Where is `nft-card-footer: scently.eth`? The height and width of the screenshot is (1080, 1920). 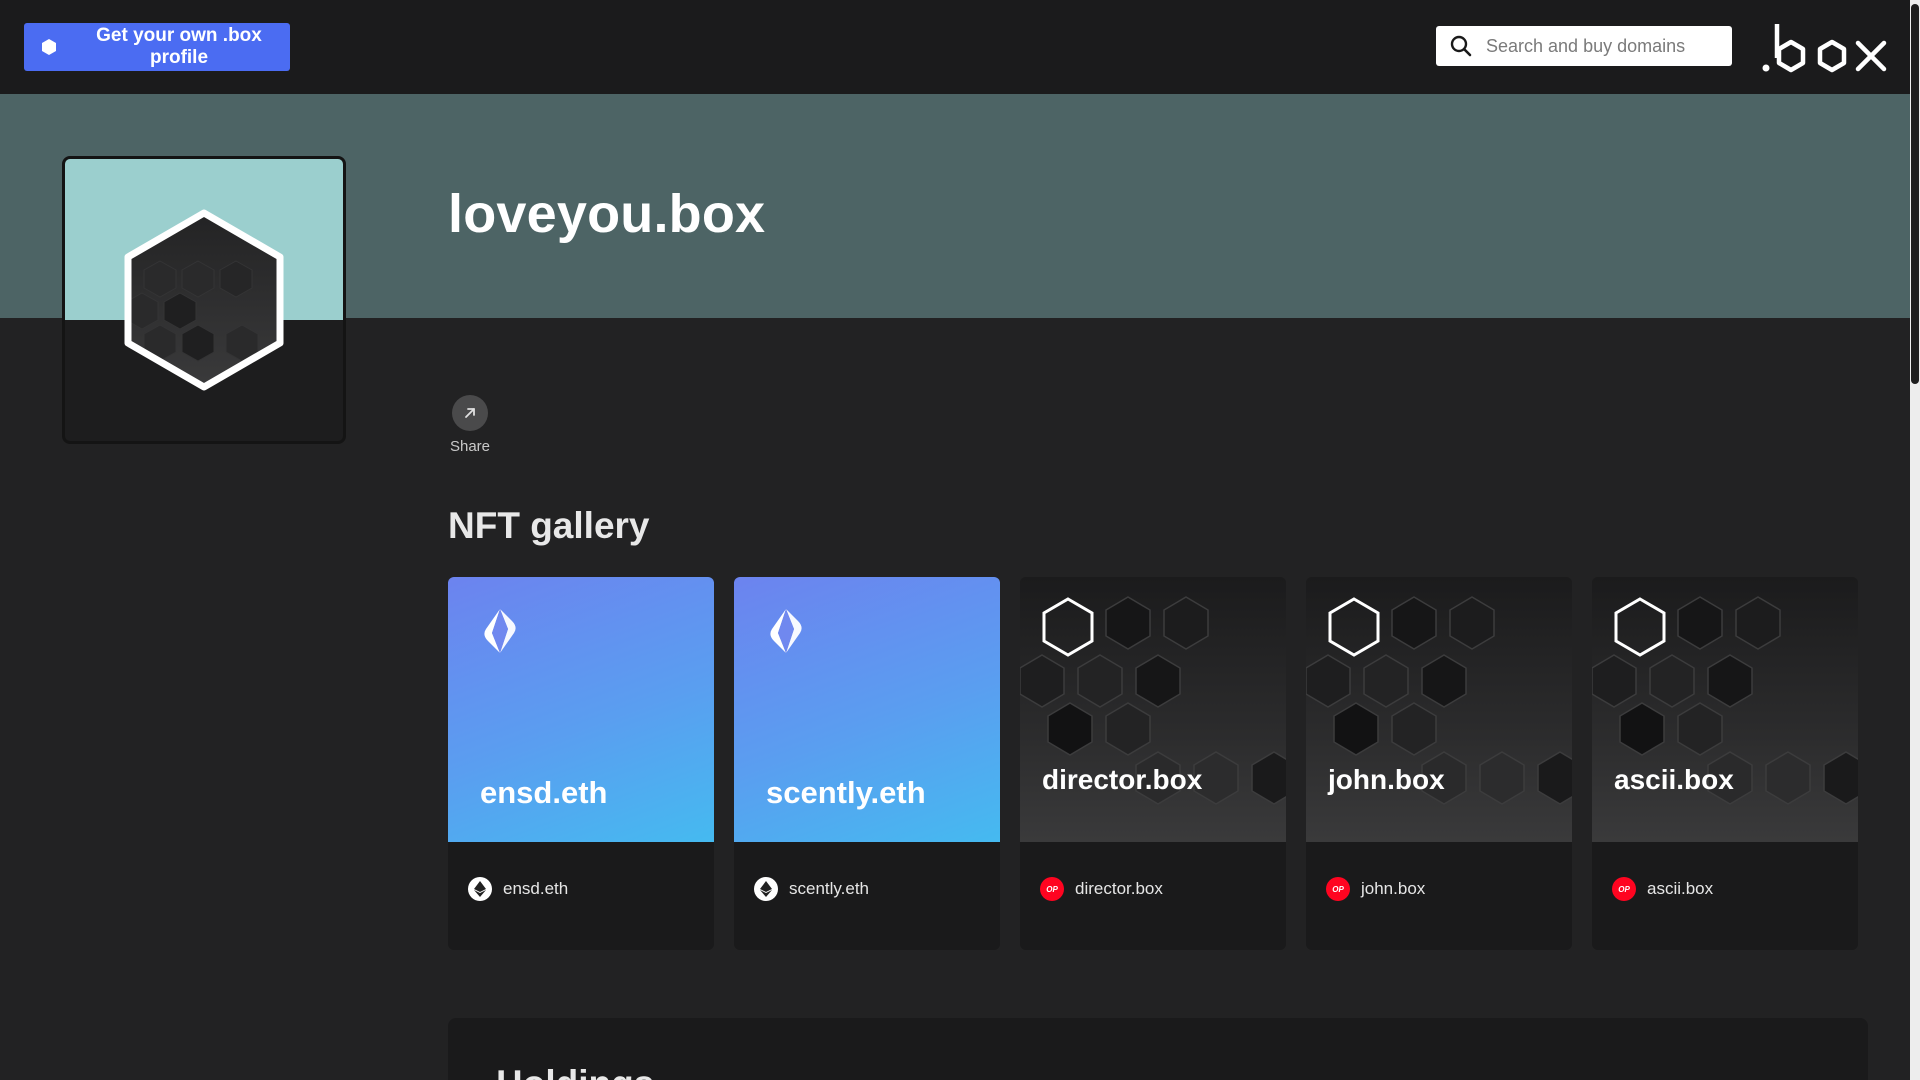 nft-card-footer: scently.eth is located at coordinates (811, 889).